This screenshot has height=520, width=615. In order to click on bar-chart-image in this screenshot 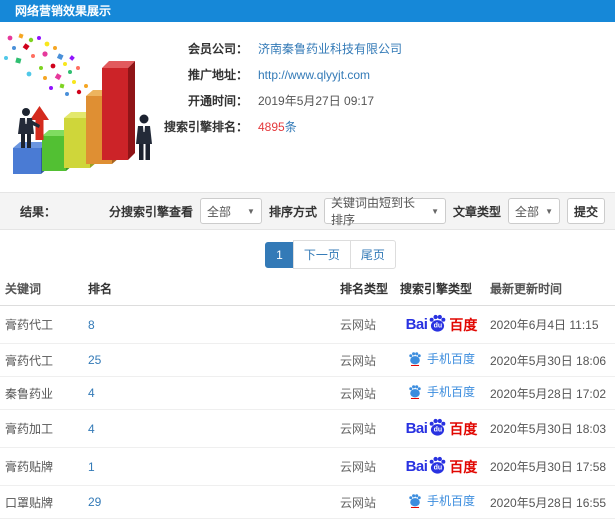, I will do `click(78, 103)`.